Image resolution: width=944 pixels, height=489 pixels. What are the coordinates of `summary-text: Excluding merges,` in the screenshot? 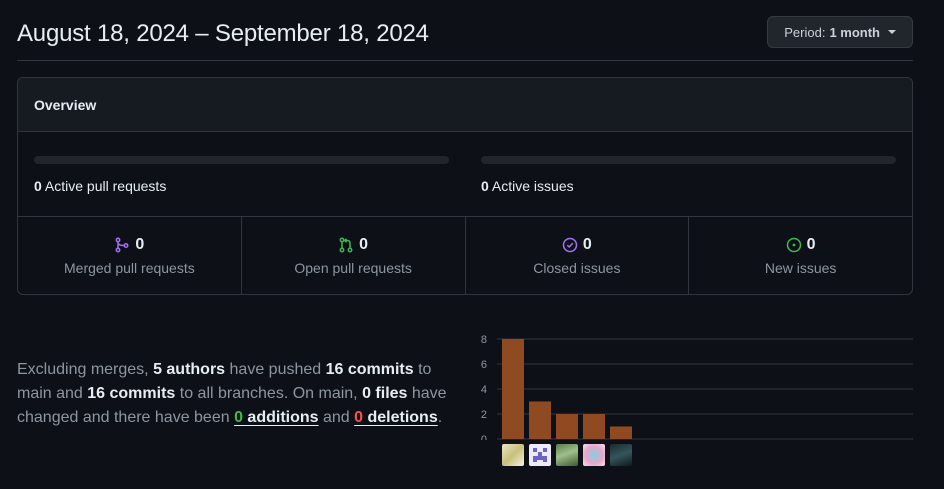 It's located at (85, 369).